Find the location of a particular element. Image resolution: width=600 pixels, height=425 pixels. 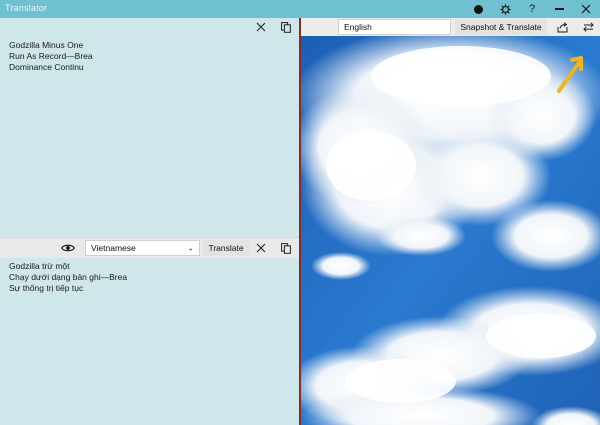

eye-icon is located at coordinates (68, 248).